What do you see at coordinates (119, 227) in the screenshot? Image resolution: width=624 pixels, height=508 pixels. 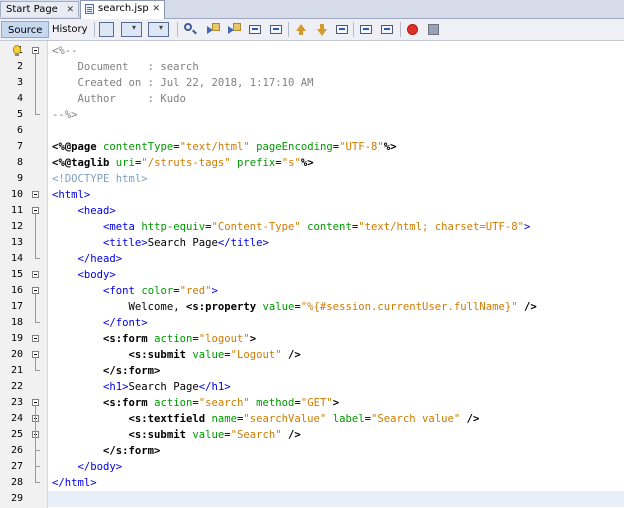 I see `code-token: <meta` at bounding box center [119, 227].